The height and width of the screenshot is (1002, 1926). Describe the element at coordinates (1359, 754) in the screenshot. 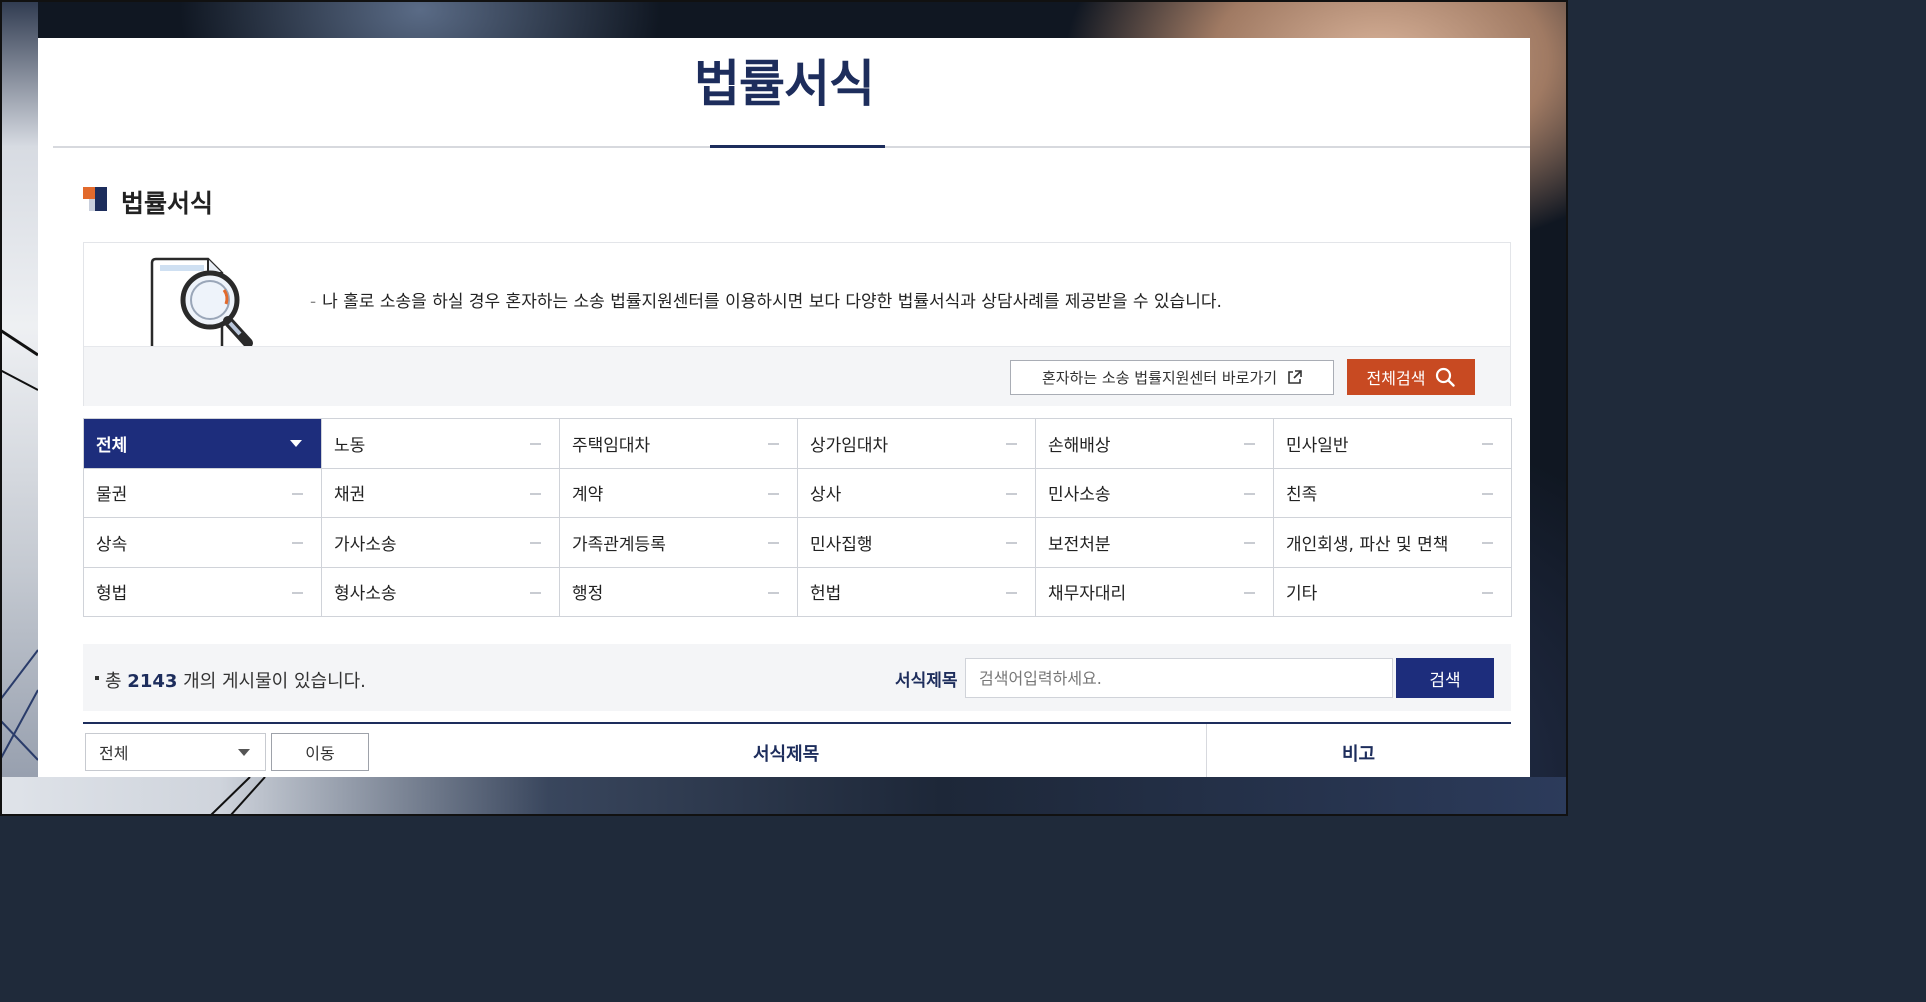

I see `column-header-note: 비고` at that location.